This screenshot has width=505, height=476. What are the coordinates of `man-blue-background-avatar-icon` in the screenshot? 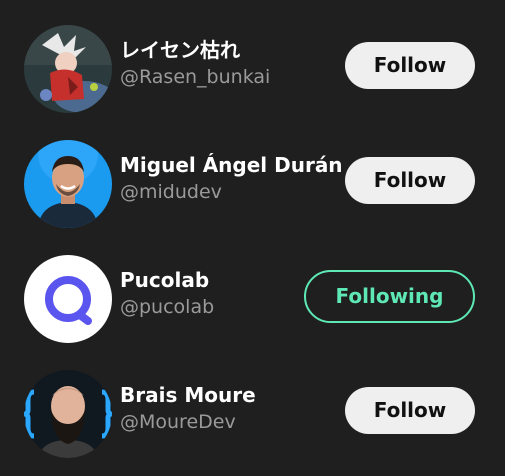 It's located at (68, 184).